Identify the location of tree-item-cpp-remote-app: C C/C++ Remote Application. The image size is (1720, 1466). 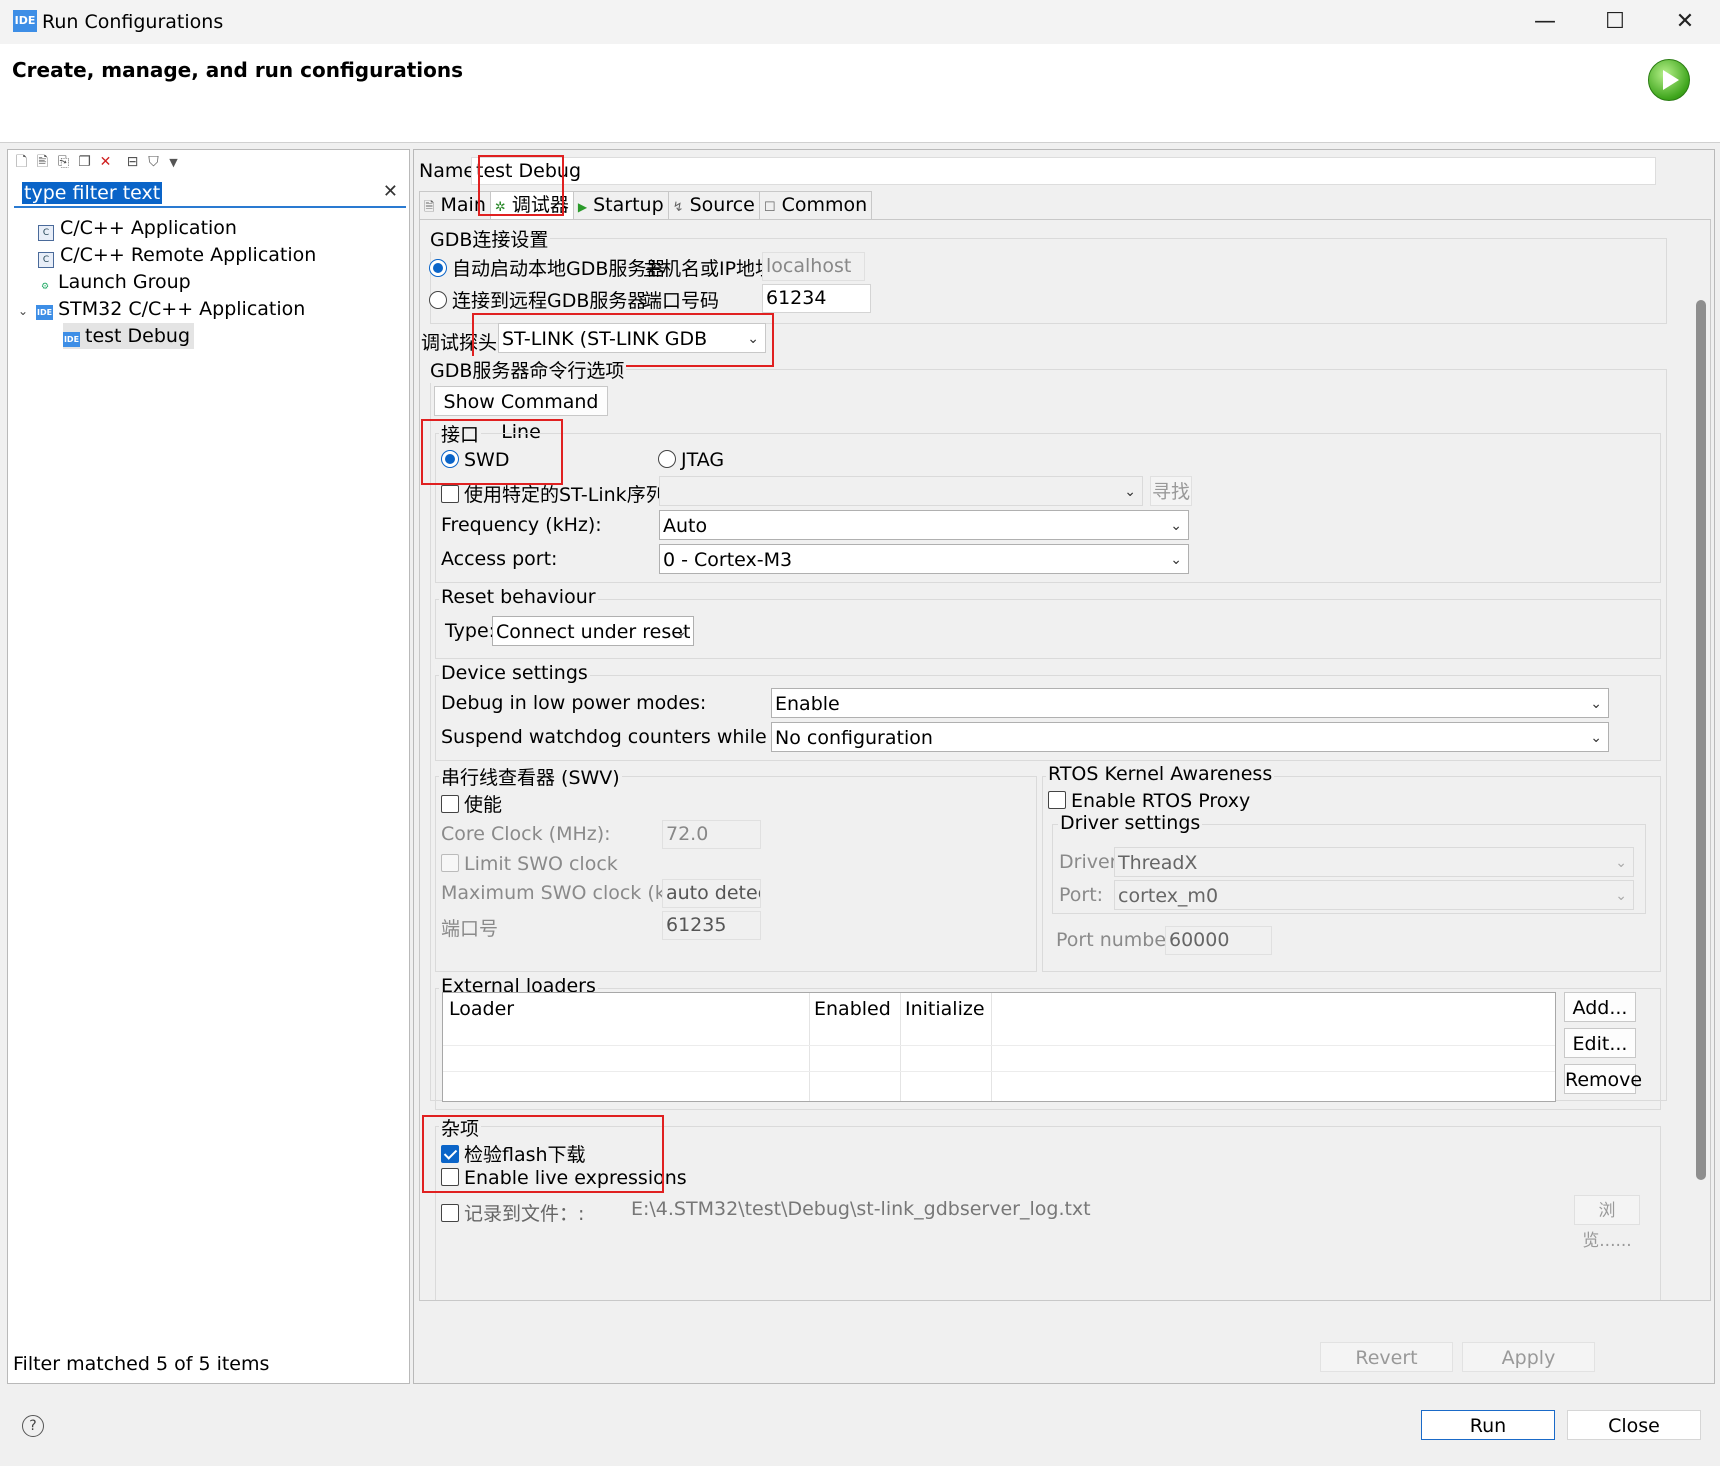
(177, 255).